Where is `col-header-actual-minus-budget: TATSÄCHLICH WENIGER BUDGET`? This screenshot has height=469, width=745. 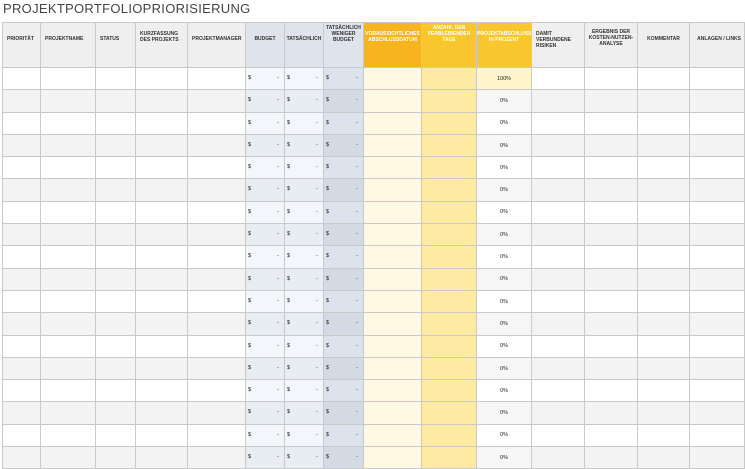 col-header-actual-minus-budget: TATSÄCHLICH WENIGER BUDGET is located at coordinates (343, 45).